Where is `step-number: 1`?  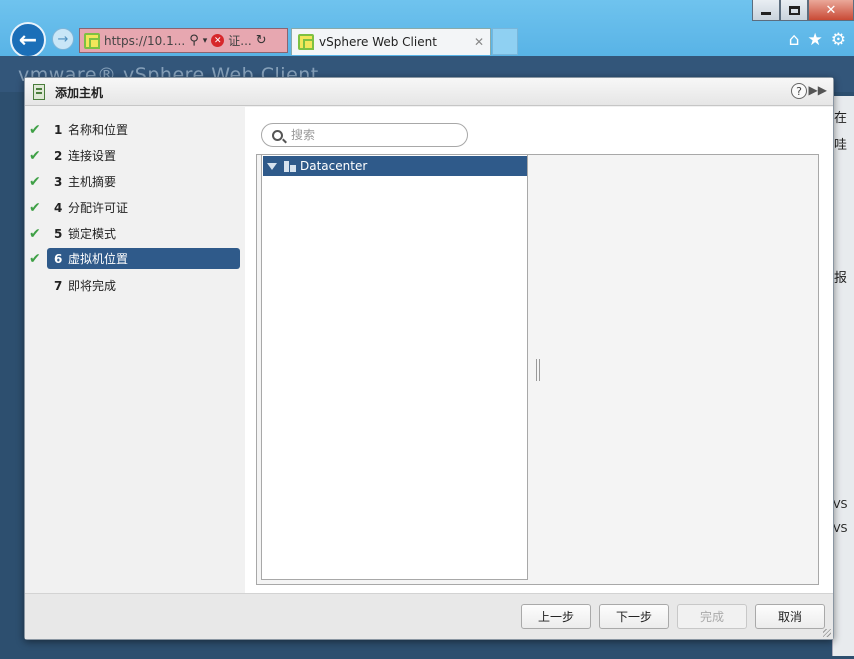 step-number: 1 is located at coordinates (58, 129).